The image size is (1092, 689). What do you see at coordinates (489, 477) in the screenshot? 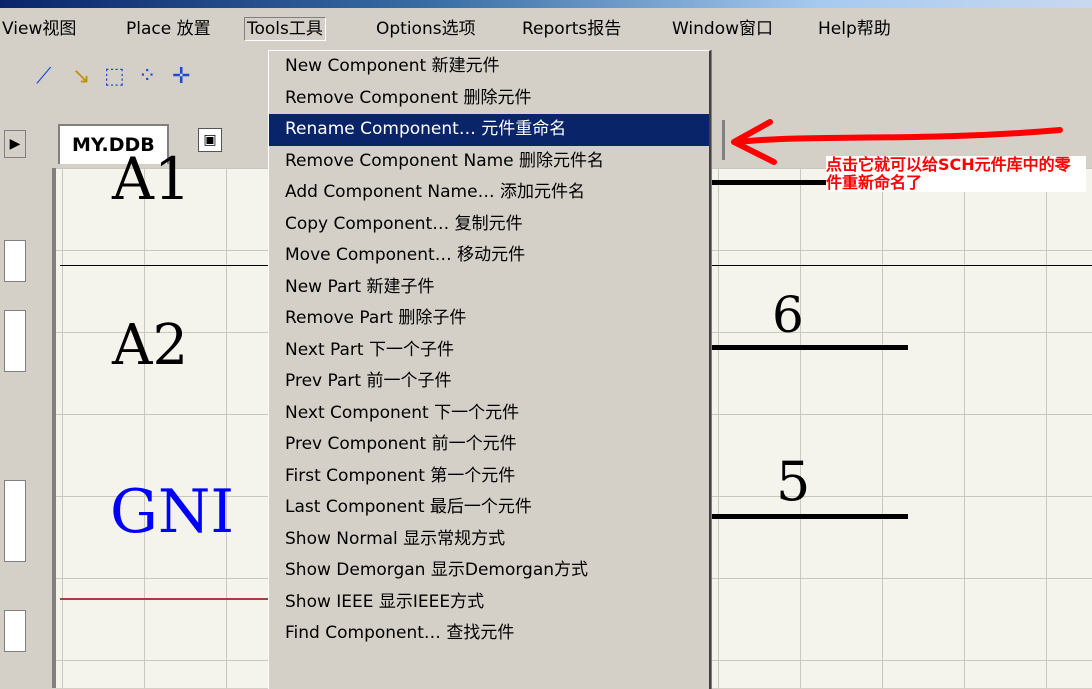
I see `tools-menu-item: First Component 第一个元件` at bounding box center [489, 477].